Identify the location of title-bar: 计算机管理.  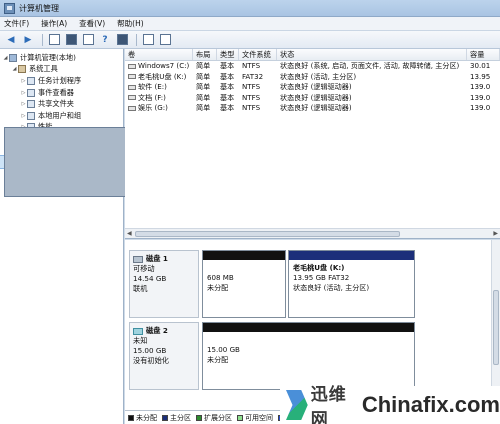
(250, 8).